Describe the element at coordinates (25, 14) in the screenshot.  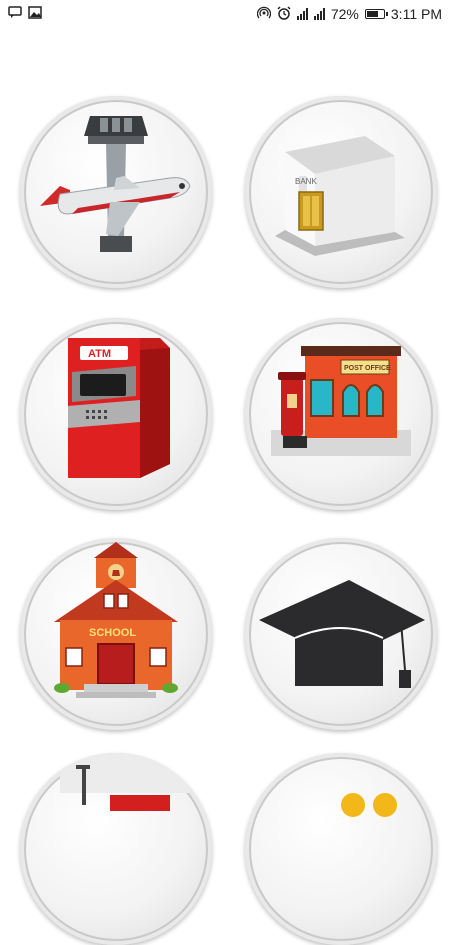
I see `status-left` at that location.